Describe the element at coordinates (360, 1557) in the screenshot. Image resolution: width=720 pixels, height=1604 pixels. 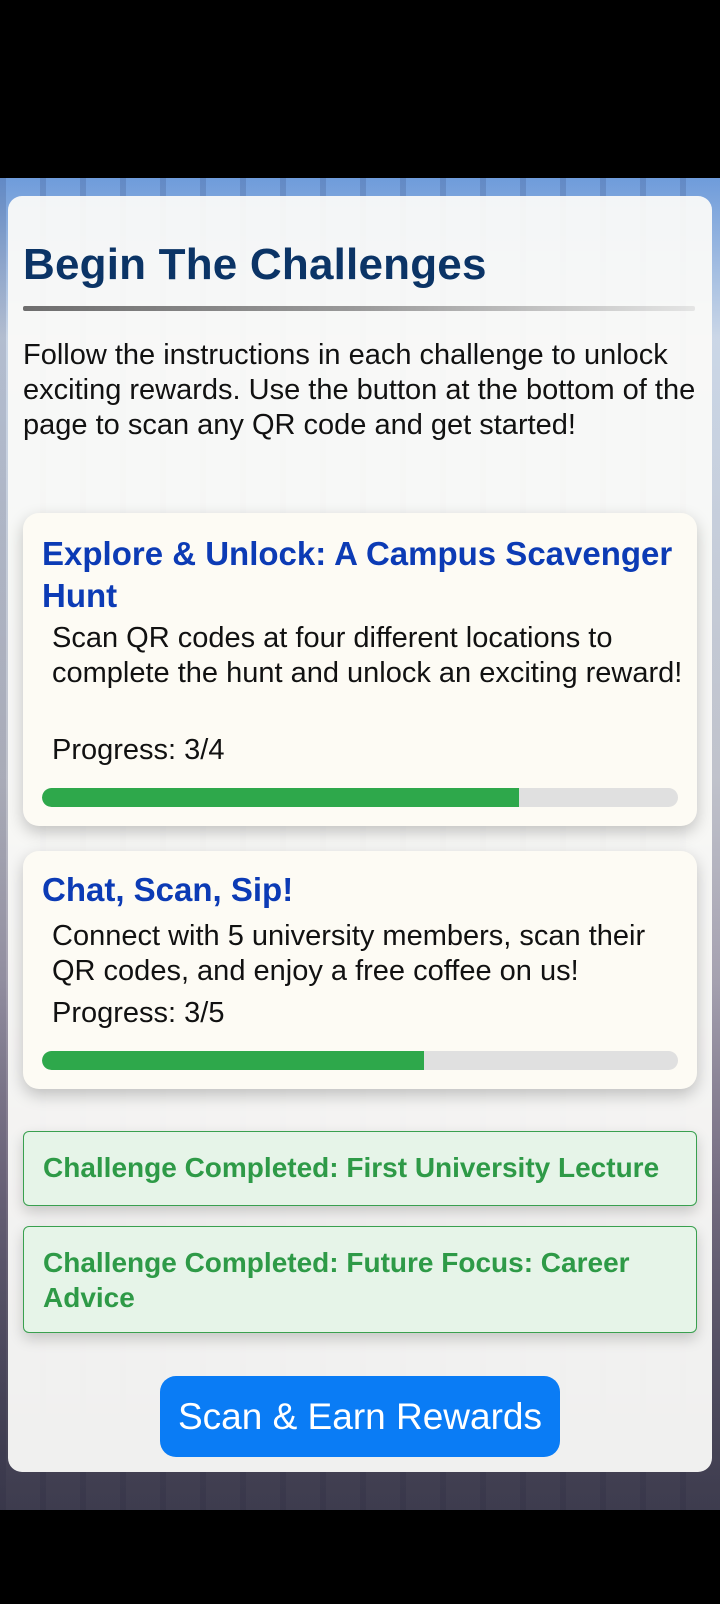
I see `bottom-black-bar` at that location.